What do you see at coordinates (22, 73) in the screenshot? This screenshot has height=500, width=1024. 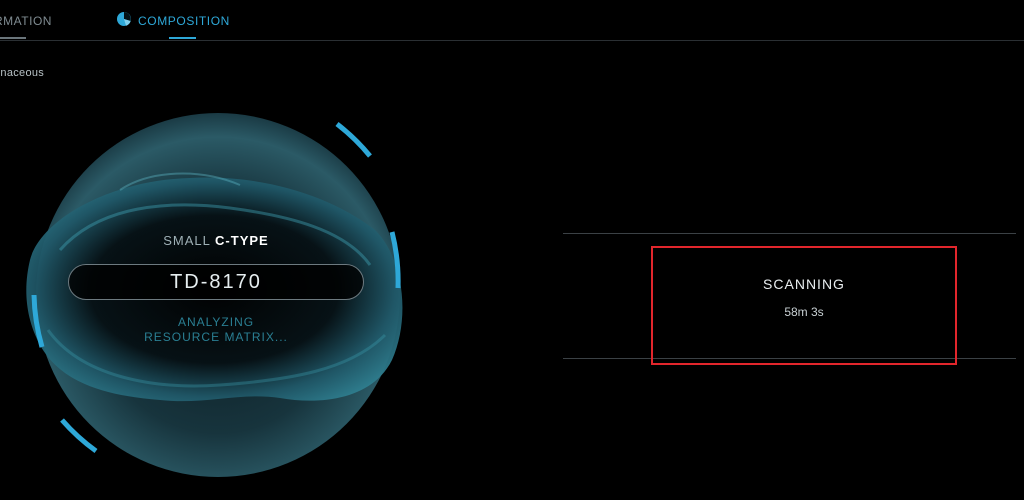 I see `subtype-text: onaceous` at bounding box center [22, 73].